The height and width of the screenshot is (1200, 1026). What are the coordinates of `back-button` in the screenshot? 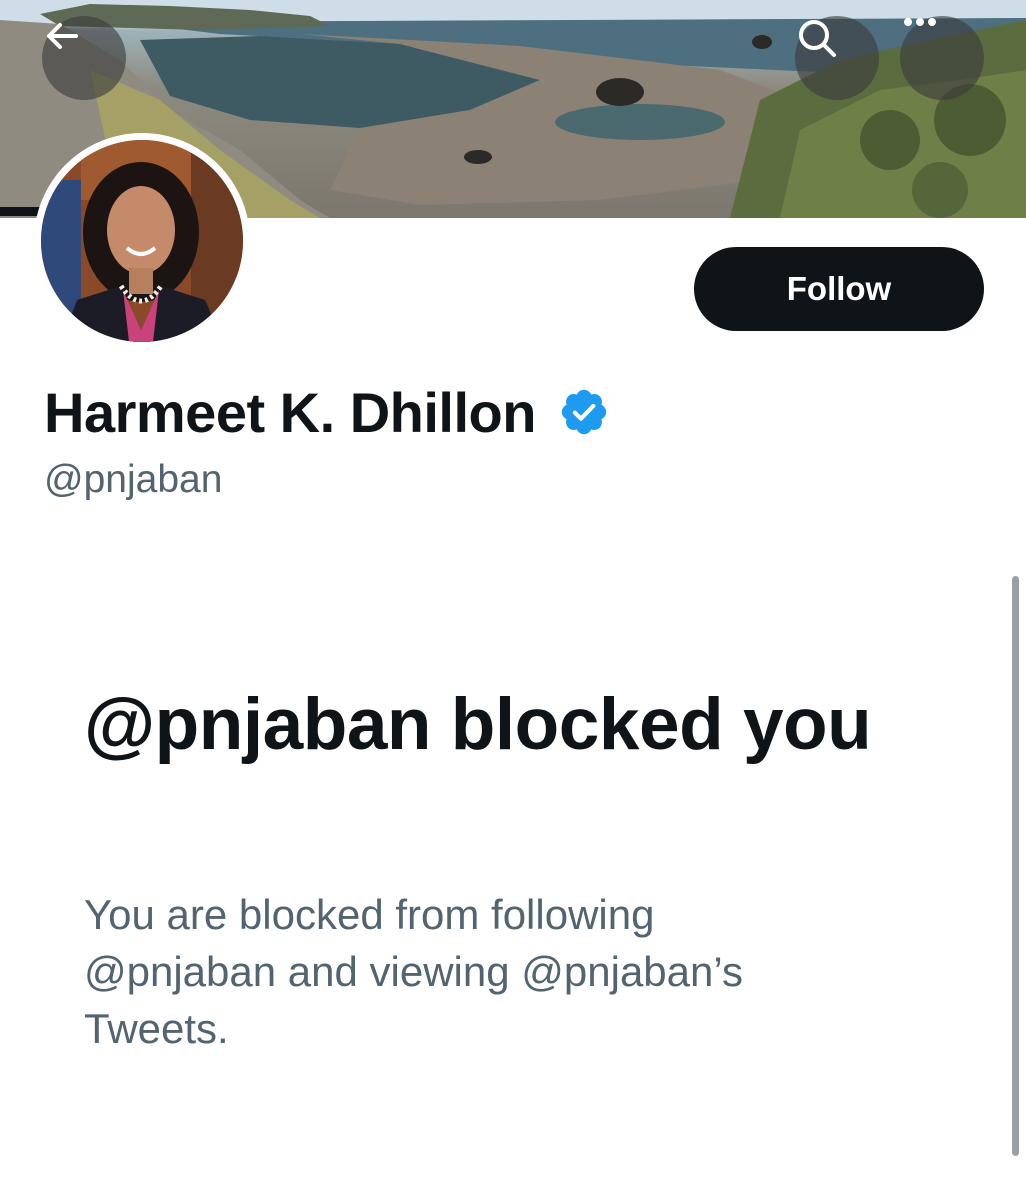 It's located at (84, 58).